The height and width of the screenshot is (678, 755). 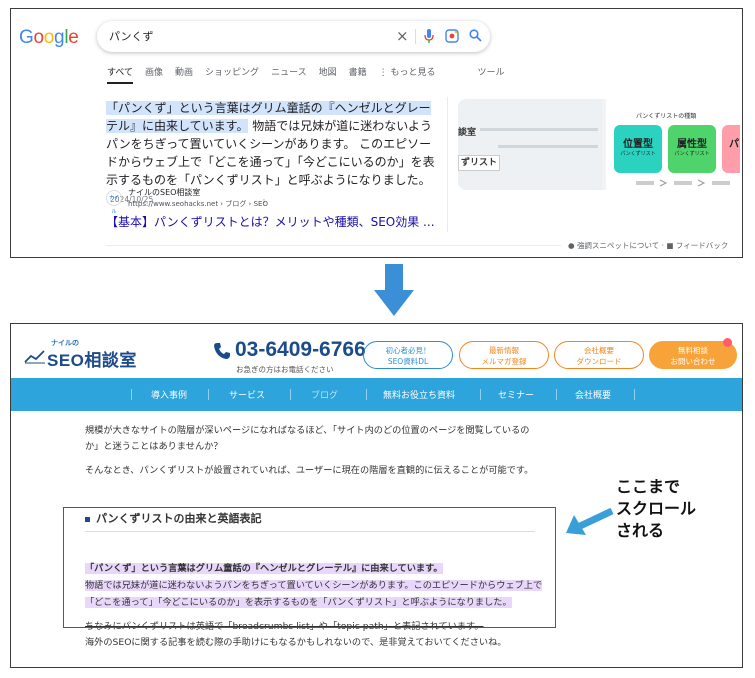 I want to click on tab-videos: 動画, so click(x=184, y=74).